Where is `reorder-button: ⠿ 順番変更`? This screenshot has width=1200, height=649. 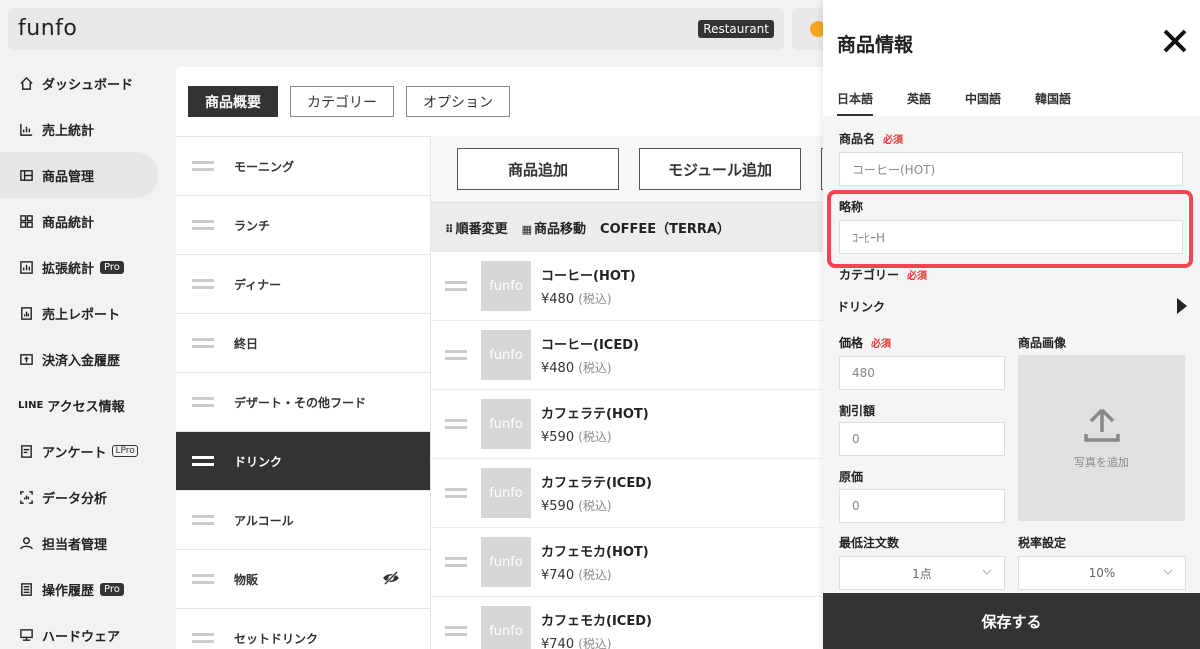 reorder-button: ⠿ 順番変更 is located at coordinates (476, 227).